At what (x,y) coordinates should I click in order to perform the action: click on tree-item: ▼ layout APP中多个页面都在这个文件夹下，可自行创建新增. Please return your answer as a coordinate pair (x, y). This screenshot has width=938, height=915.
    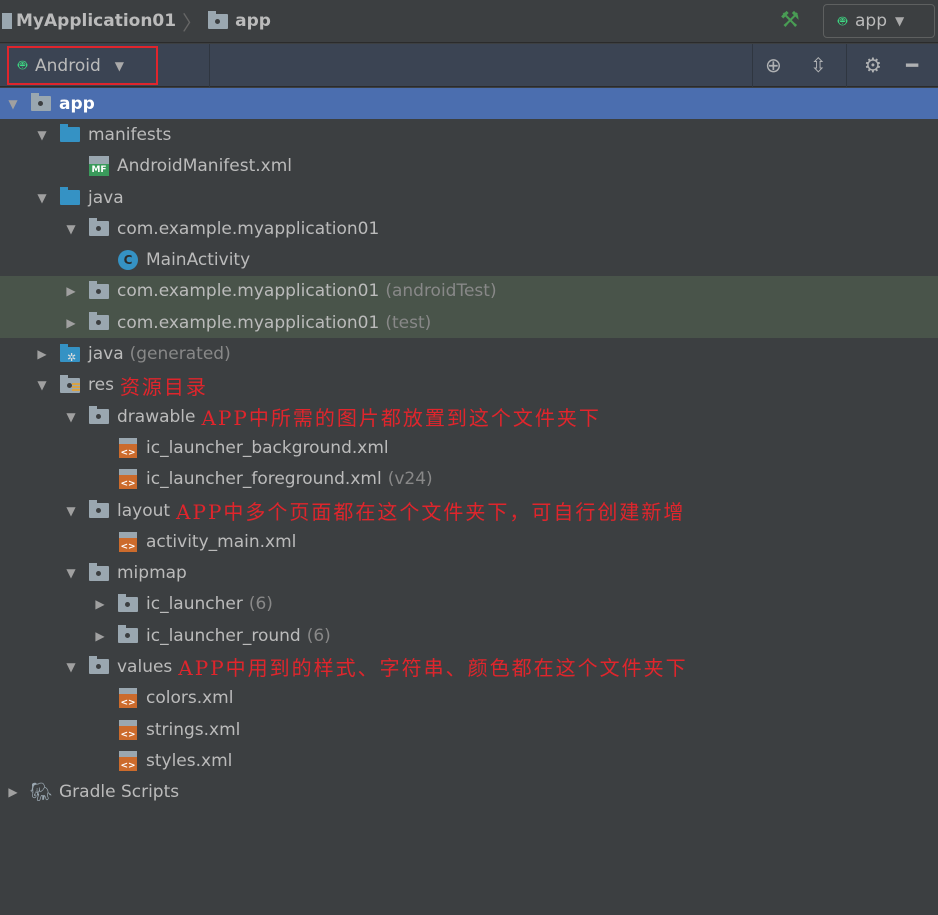
    Looking at the image, I should click on (469, 510).